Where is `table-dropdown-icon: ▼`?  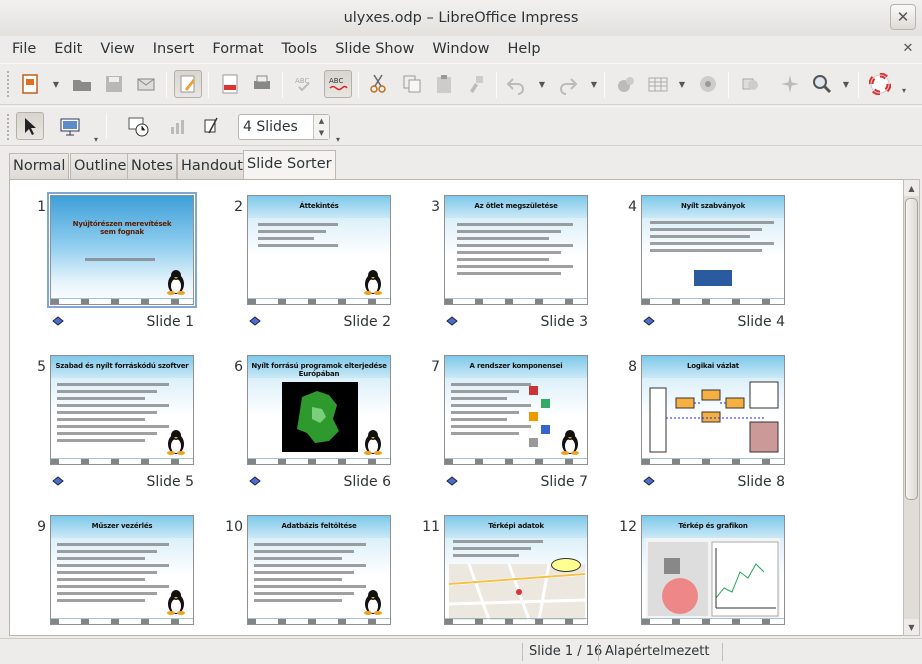
table-dropdown-icon: ▼ is located at coordinates (682, 84).